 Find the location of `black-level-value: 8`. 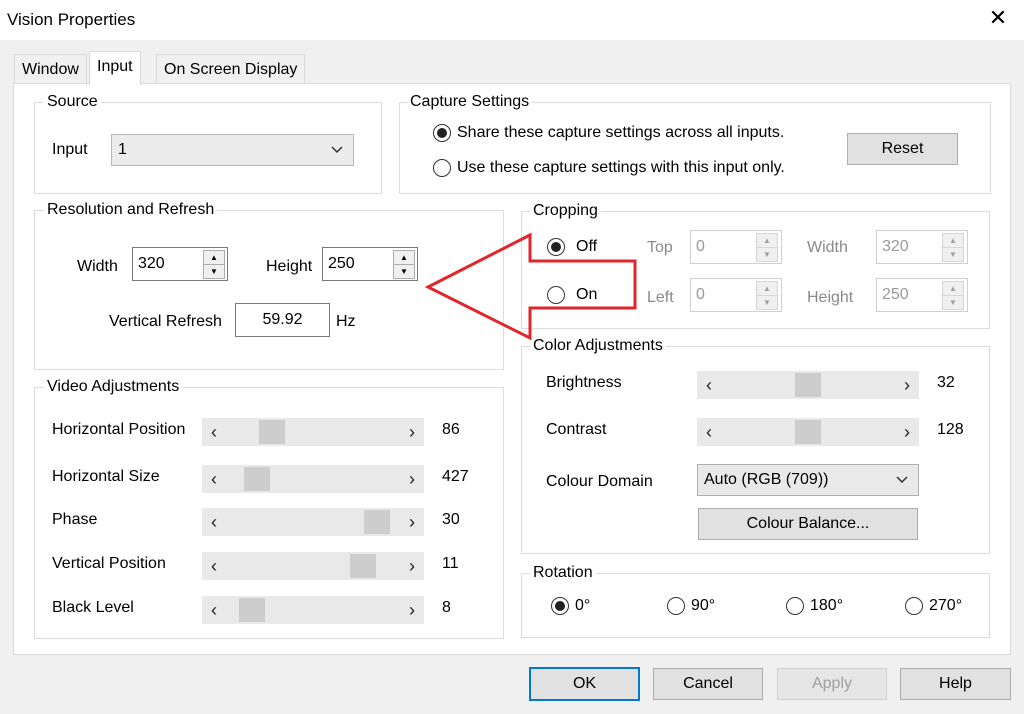

black-level-value: 8 is located at coordinates (446, 607).